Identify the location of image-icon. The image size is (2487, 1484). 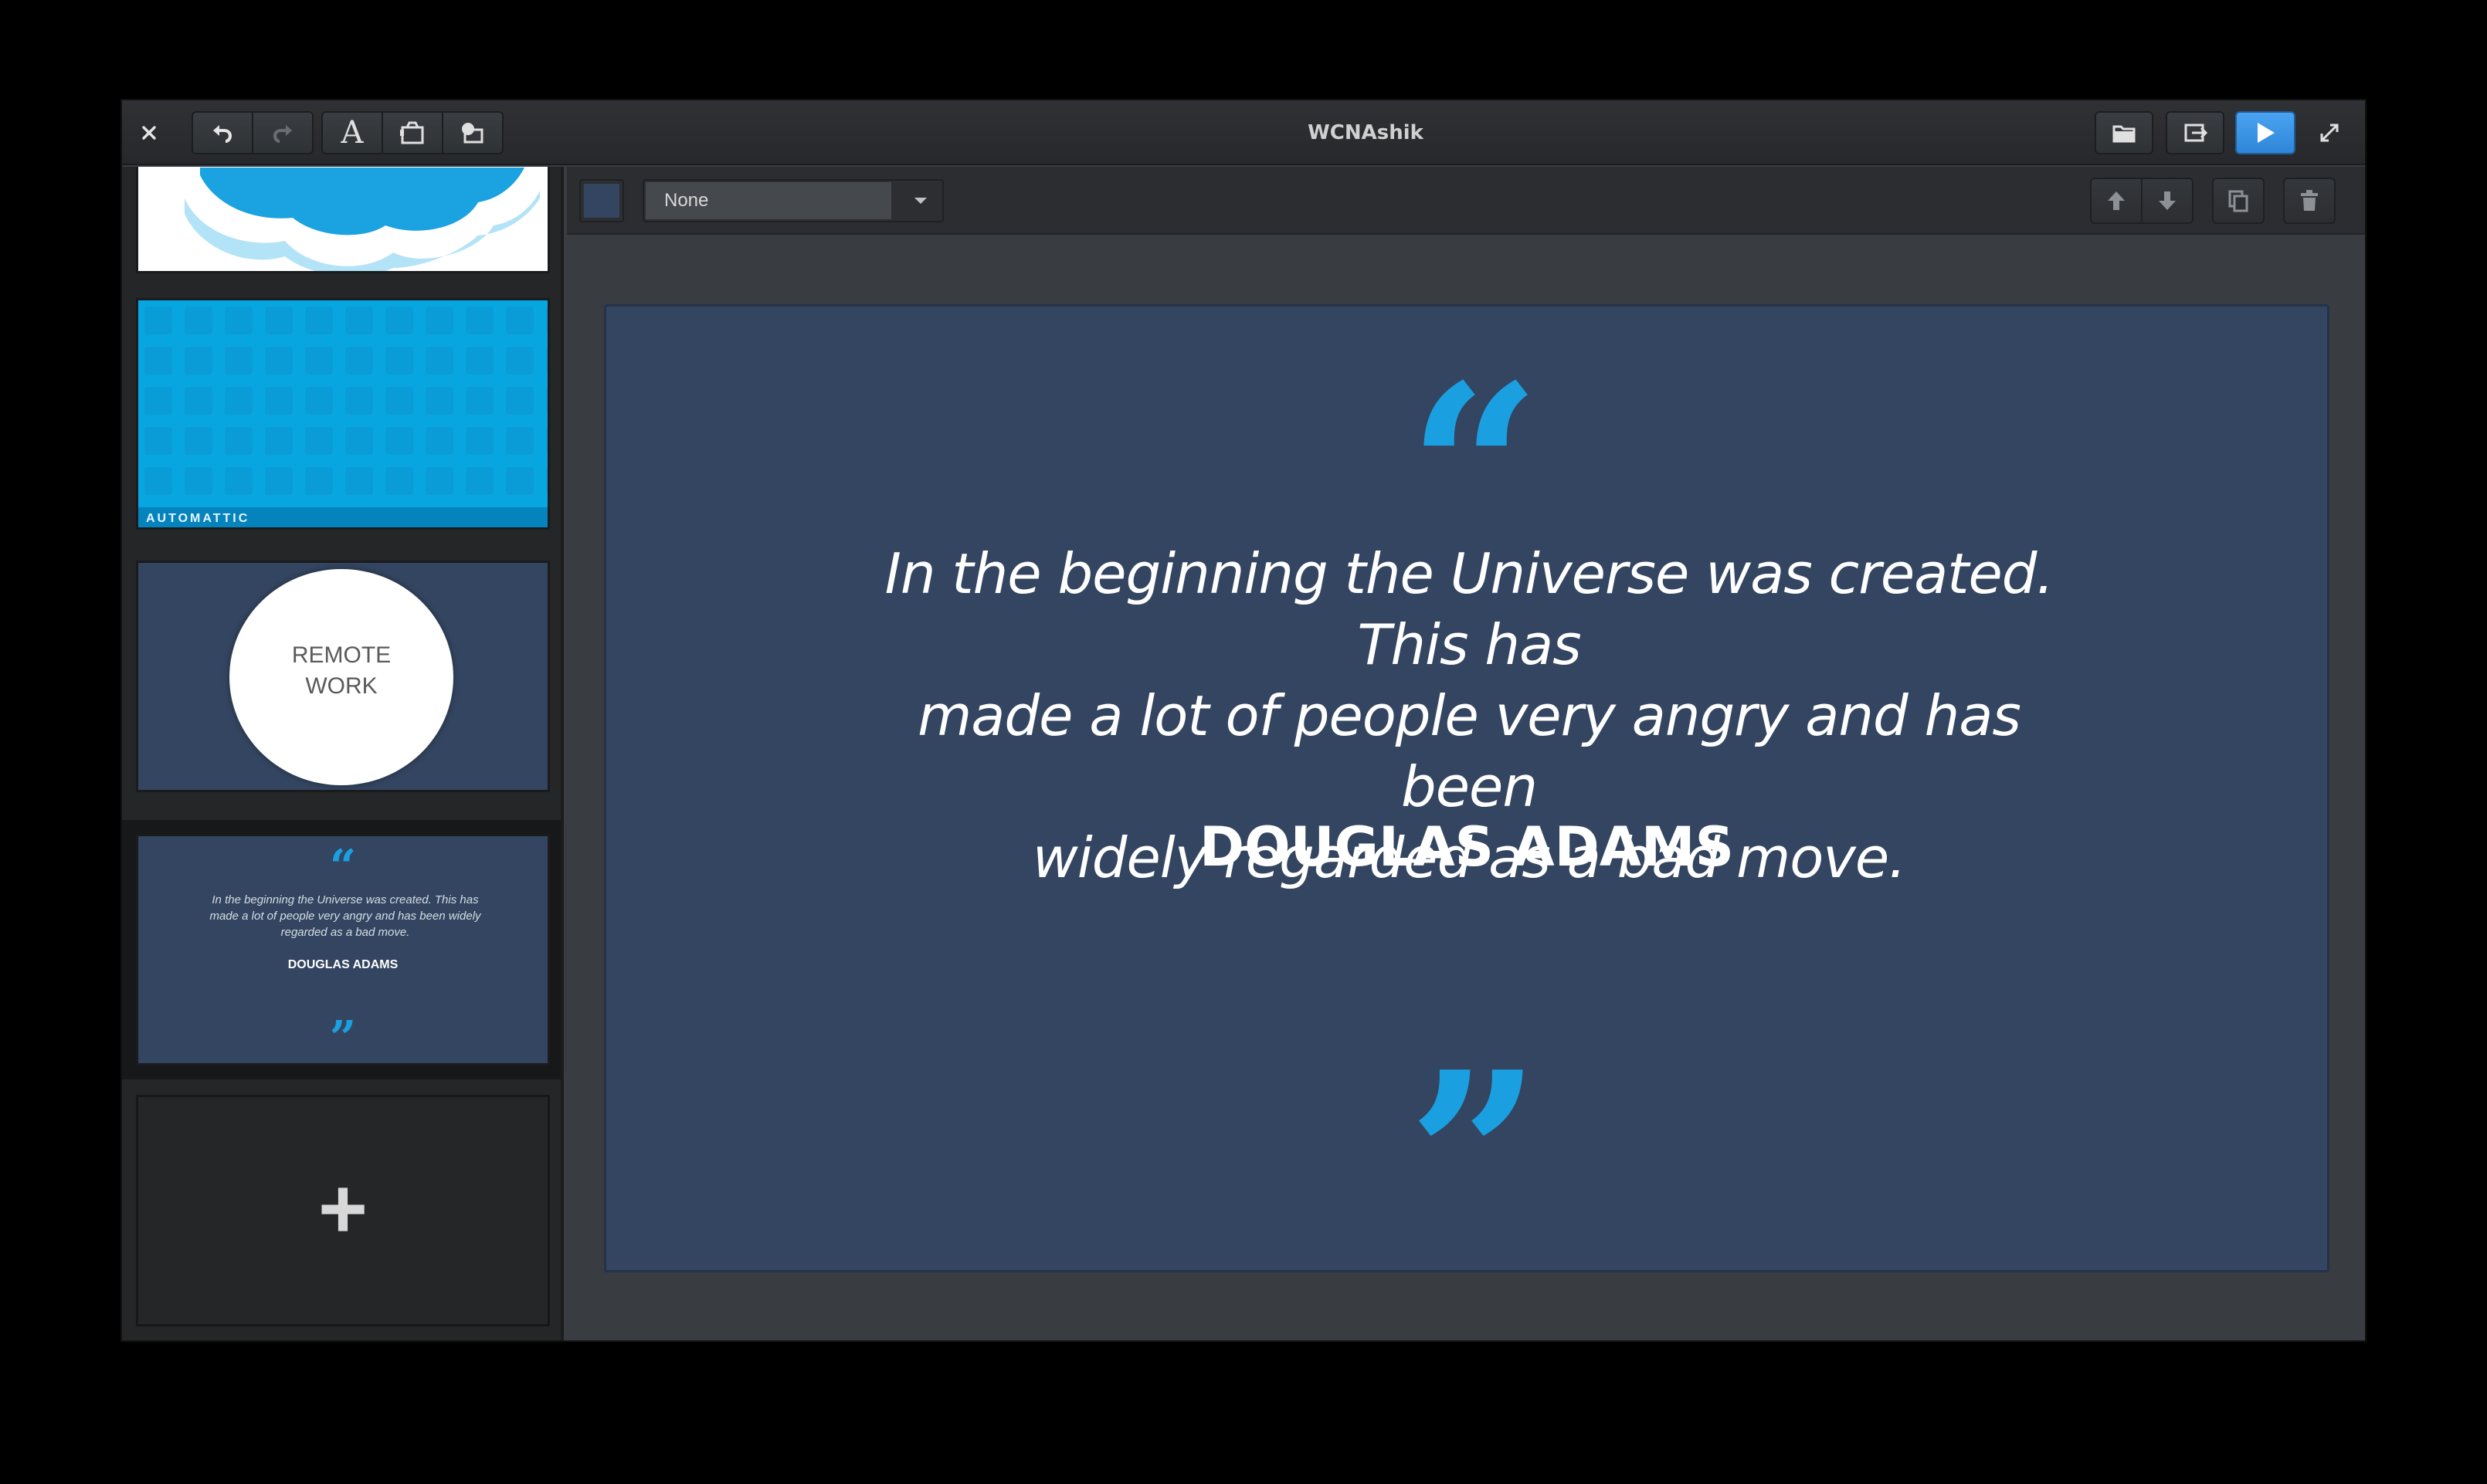
(412, 132).